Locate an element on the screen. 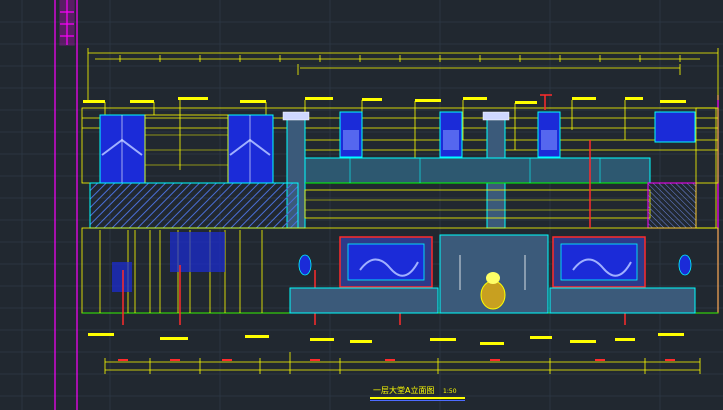 The image size is (723, 410). counter-band is located at coordinates (477, 188).